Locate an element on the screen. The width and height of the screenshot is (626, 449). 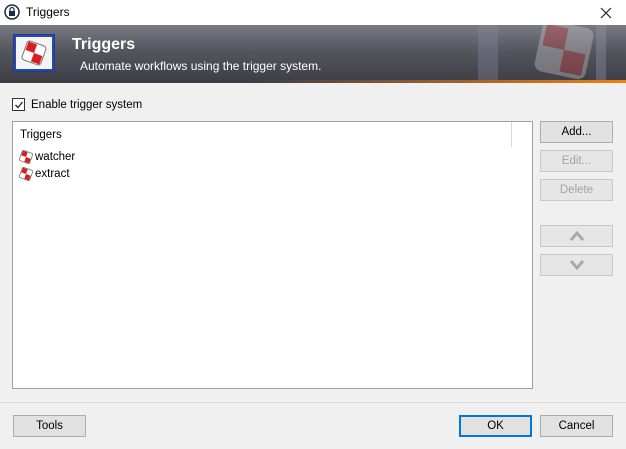
enable-trigger-checkbox is located at coordinates (18, 104).